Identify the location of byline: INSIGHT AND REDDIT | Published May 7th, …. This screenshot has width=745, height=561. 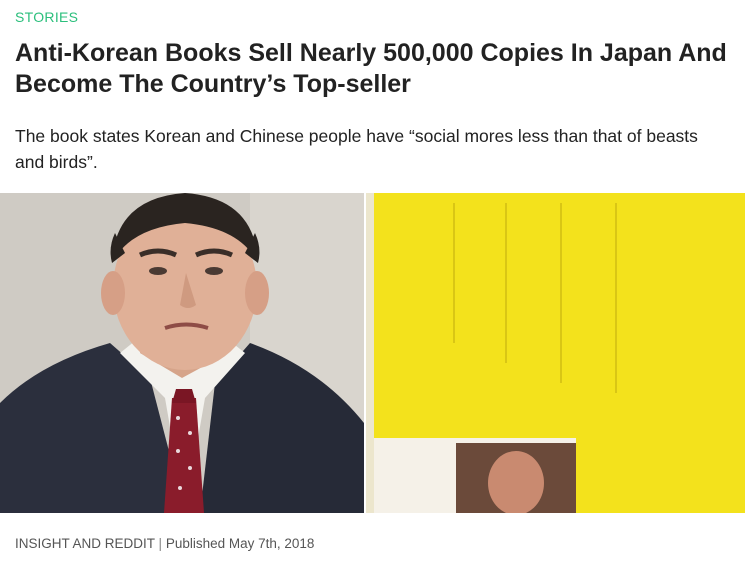
(164, 543).